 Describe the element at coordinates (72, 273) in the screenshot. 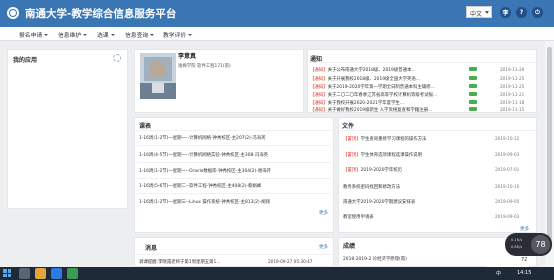

I see `app-icon` at that location.